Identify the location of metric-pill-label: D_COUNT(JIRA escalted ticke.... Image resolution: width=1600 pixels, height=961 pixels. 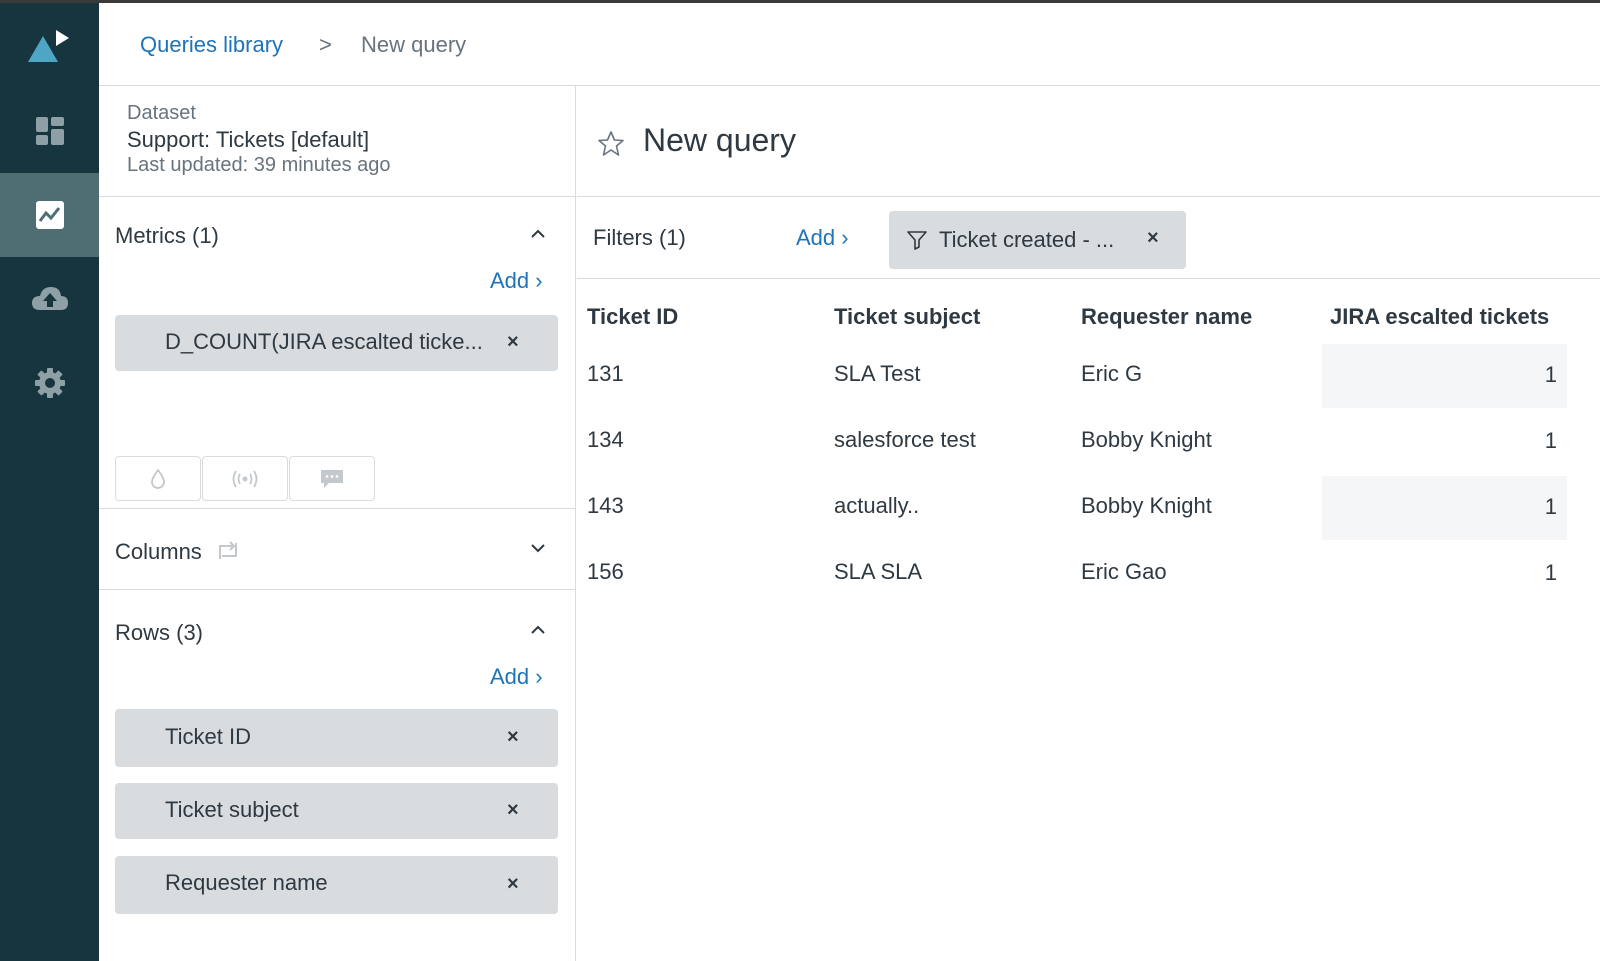
(324, 341).